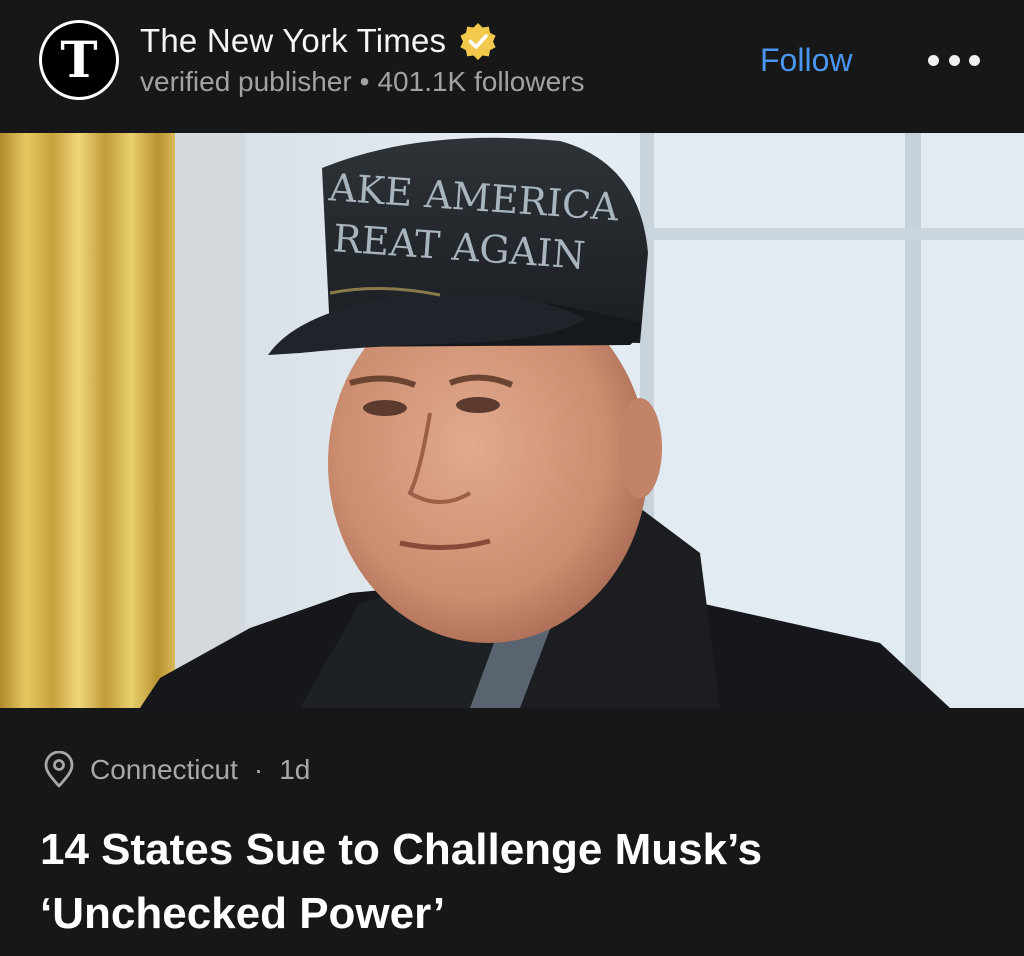 The image size is (1024, 956). Describe the element at coordinates (806, 60) in the screenshot. I see `follow-button: Follow` at that location.